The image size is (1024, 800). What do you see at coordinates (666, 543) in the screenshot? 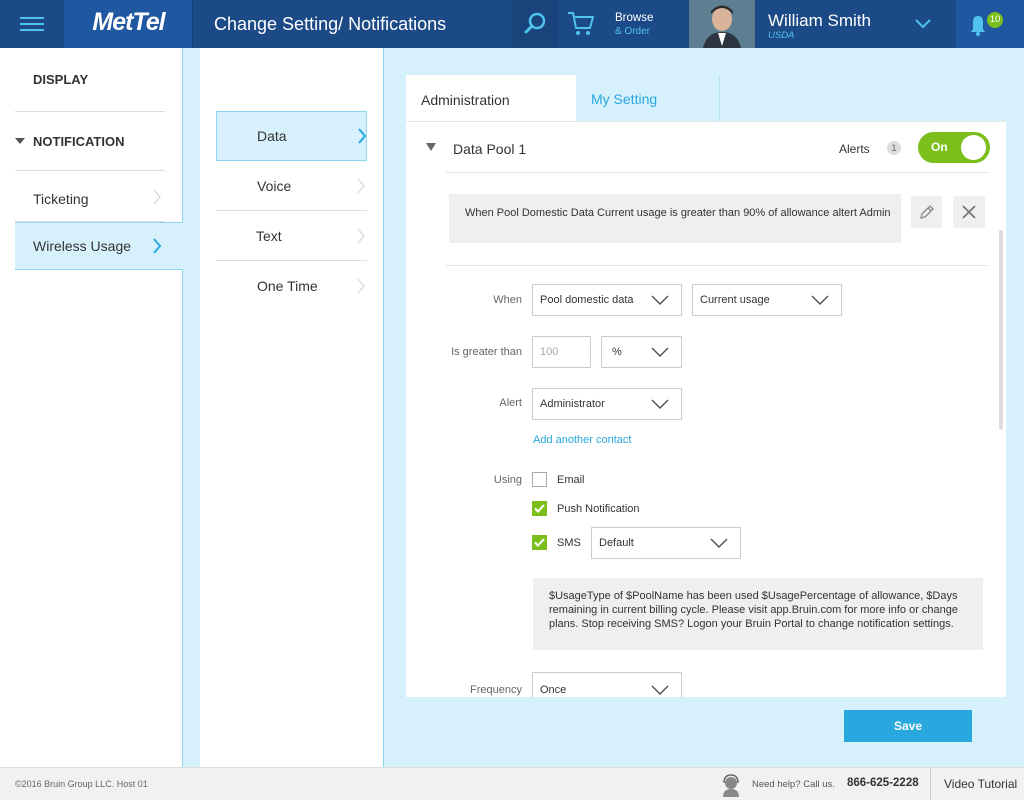
I see `sms-template-select: Default` at bounding box center [666, 543].